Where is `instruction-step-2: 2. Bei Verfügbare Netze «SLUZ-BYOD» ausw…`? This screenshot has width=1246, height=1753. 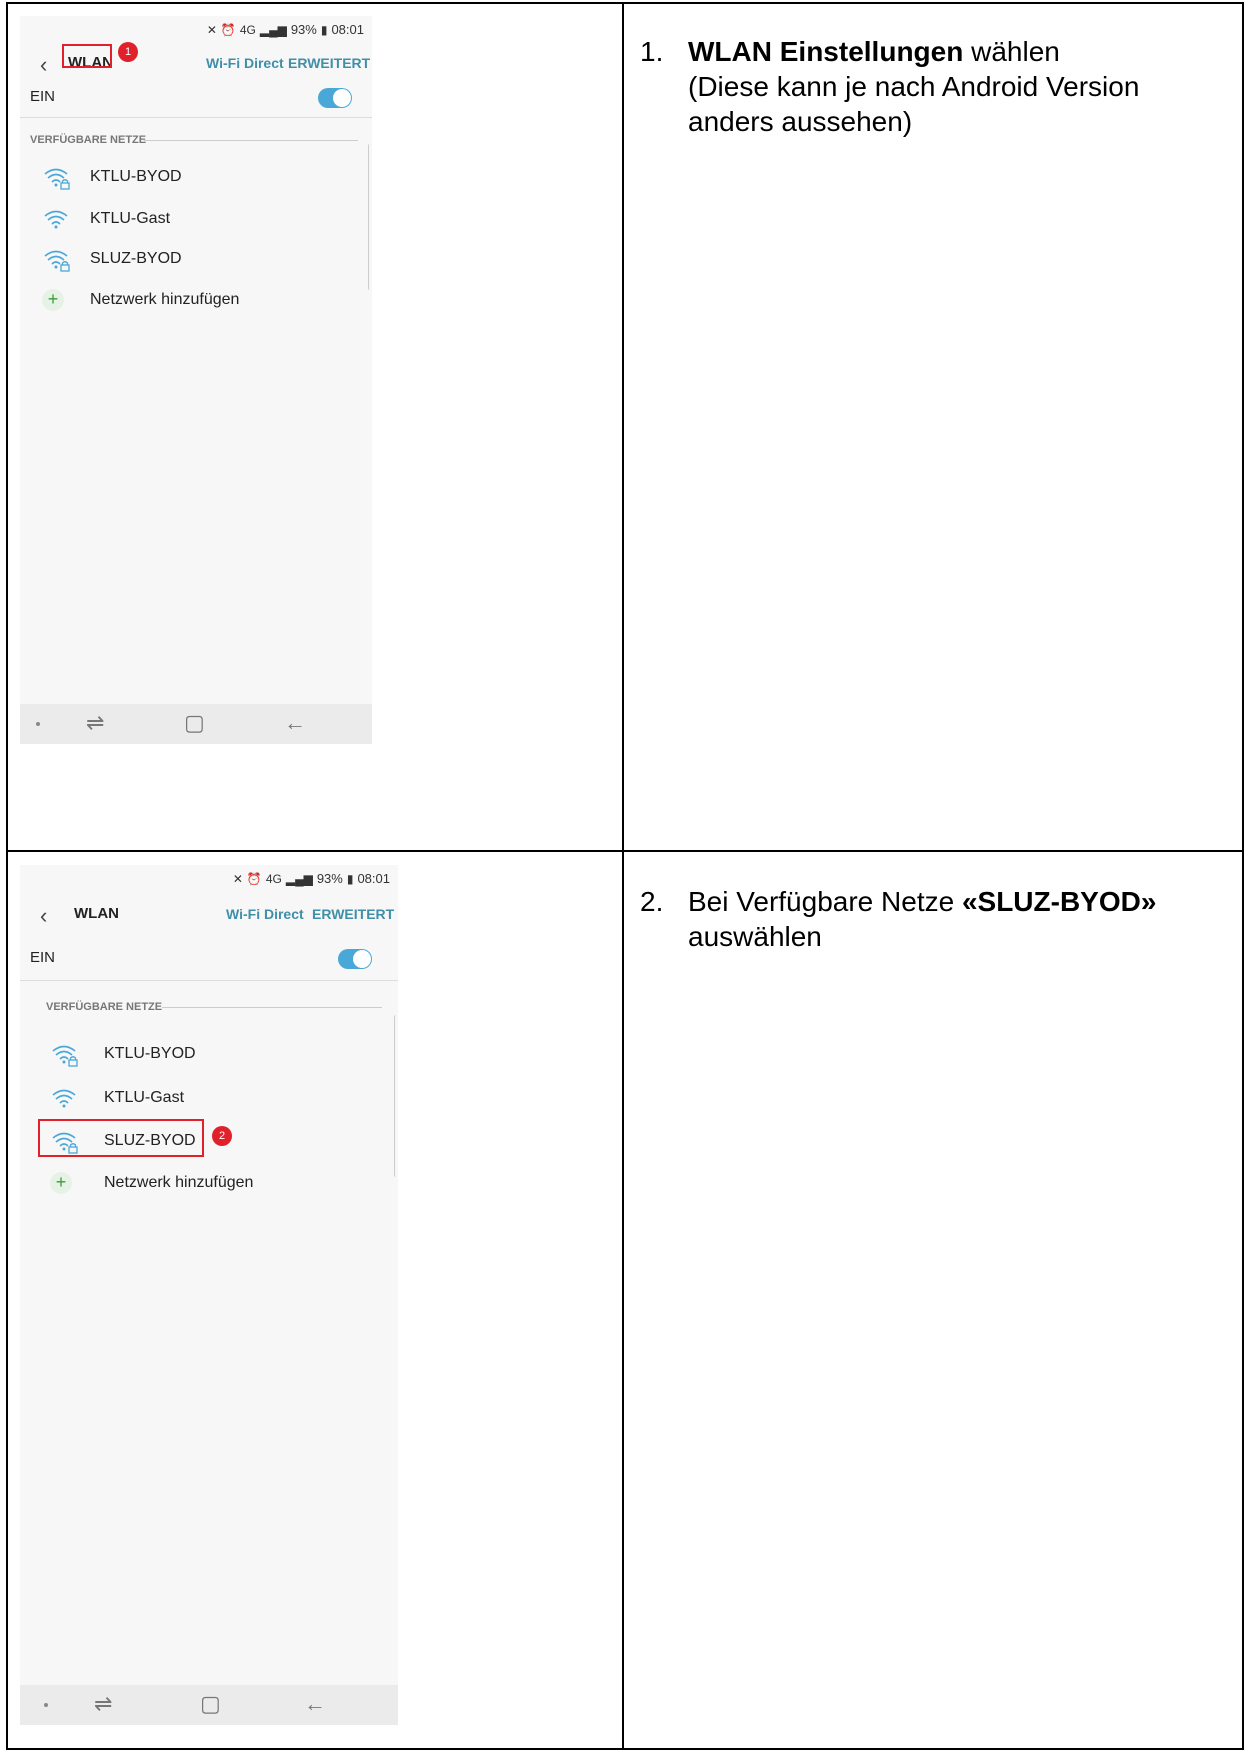
instruction-step-2: 2. Bei Verfügbare Netze «SLUZ-BYOD» ausw… is located at coordinates (924, 919).